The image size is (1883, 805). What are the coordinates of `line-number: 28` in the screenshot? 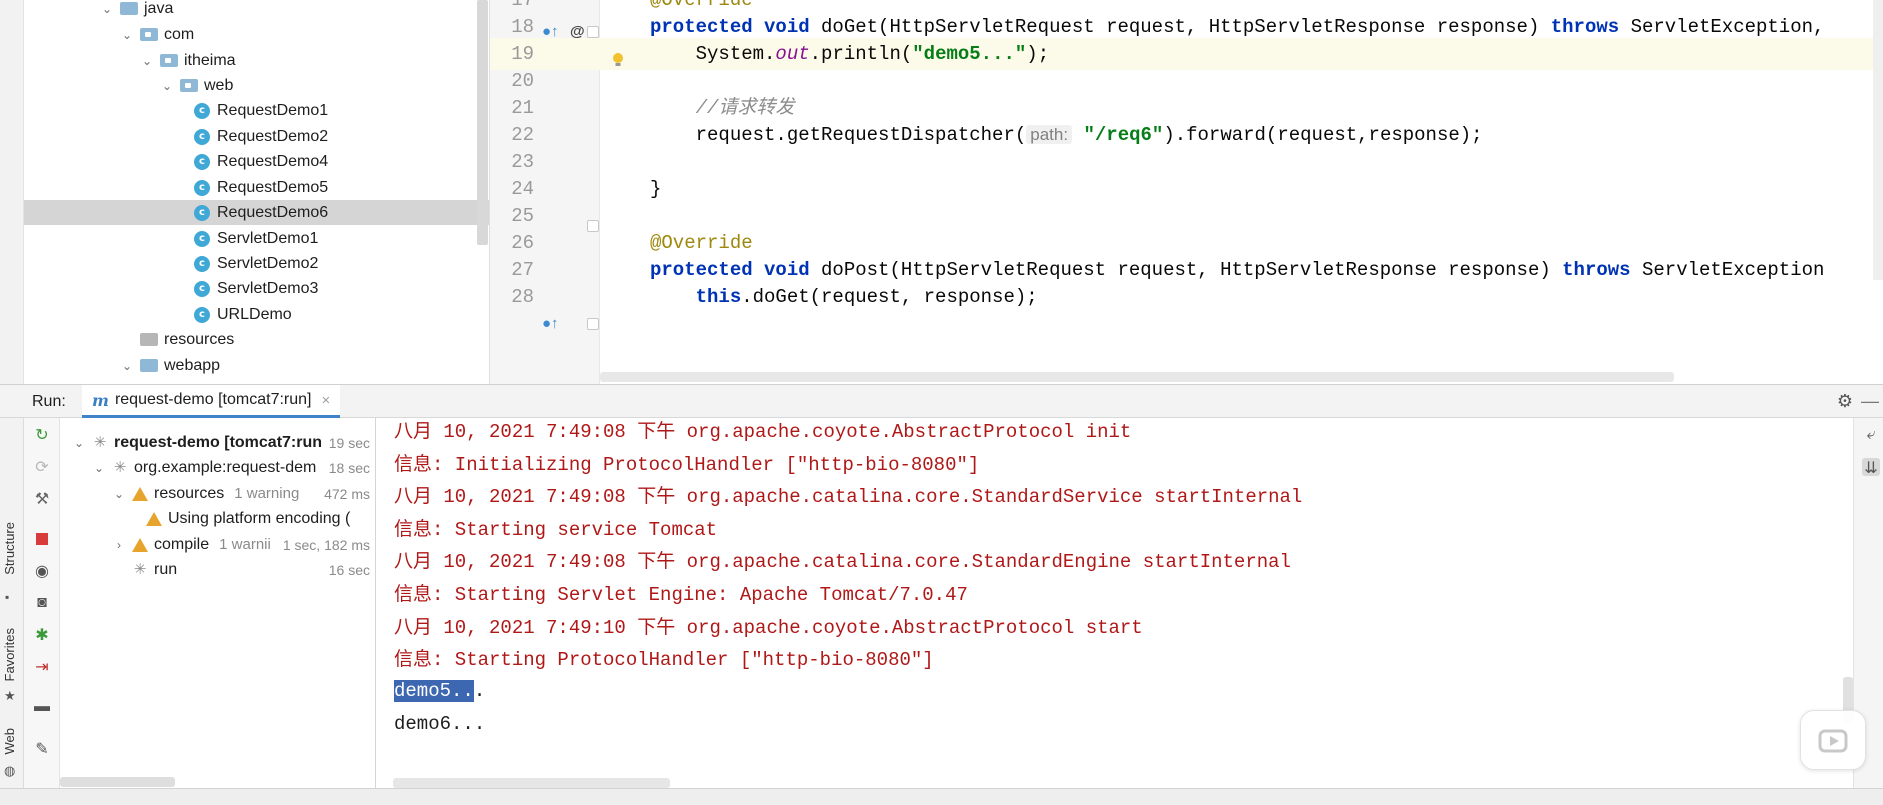 It's located at (522, 297).